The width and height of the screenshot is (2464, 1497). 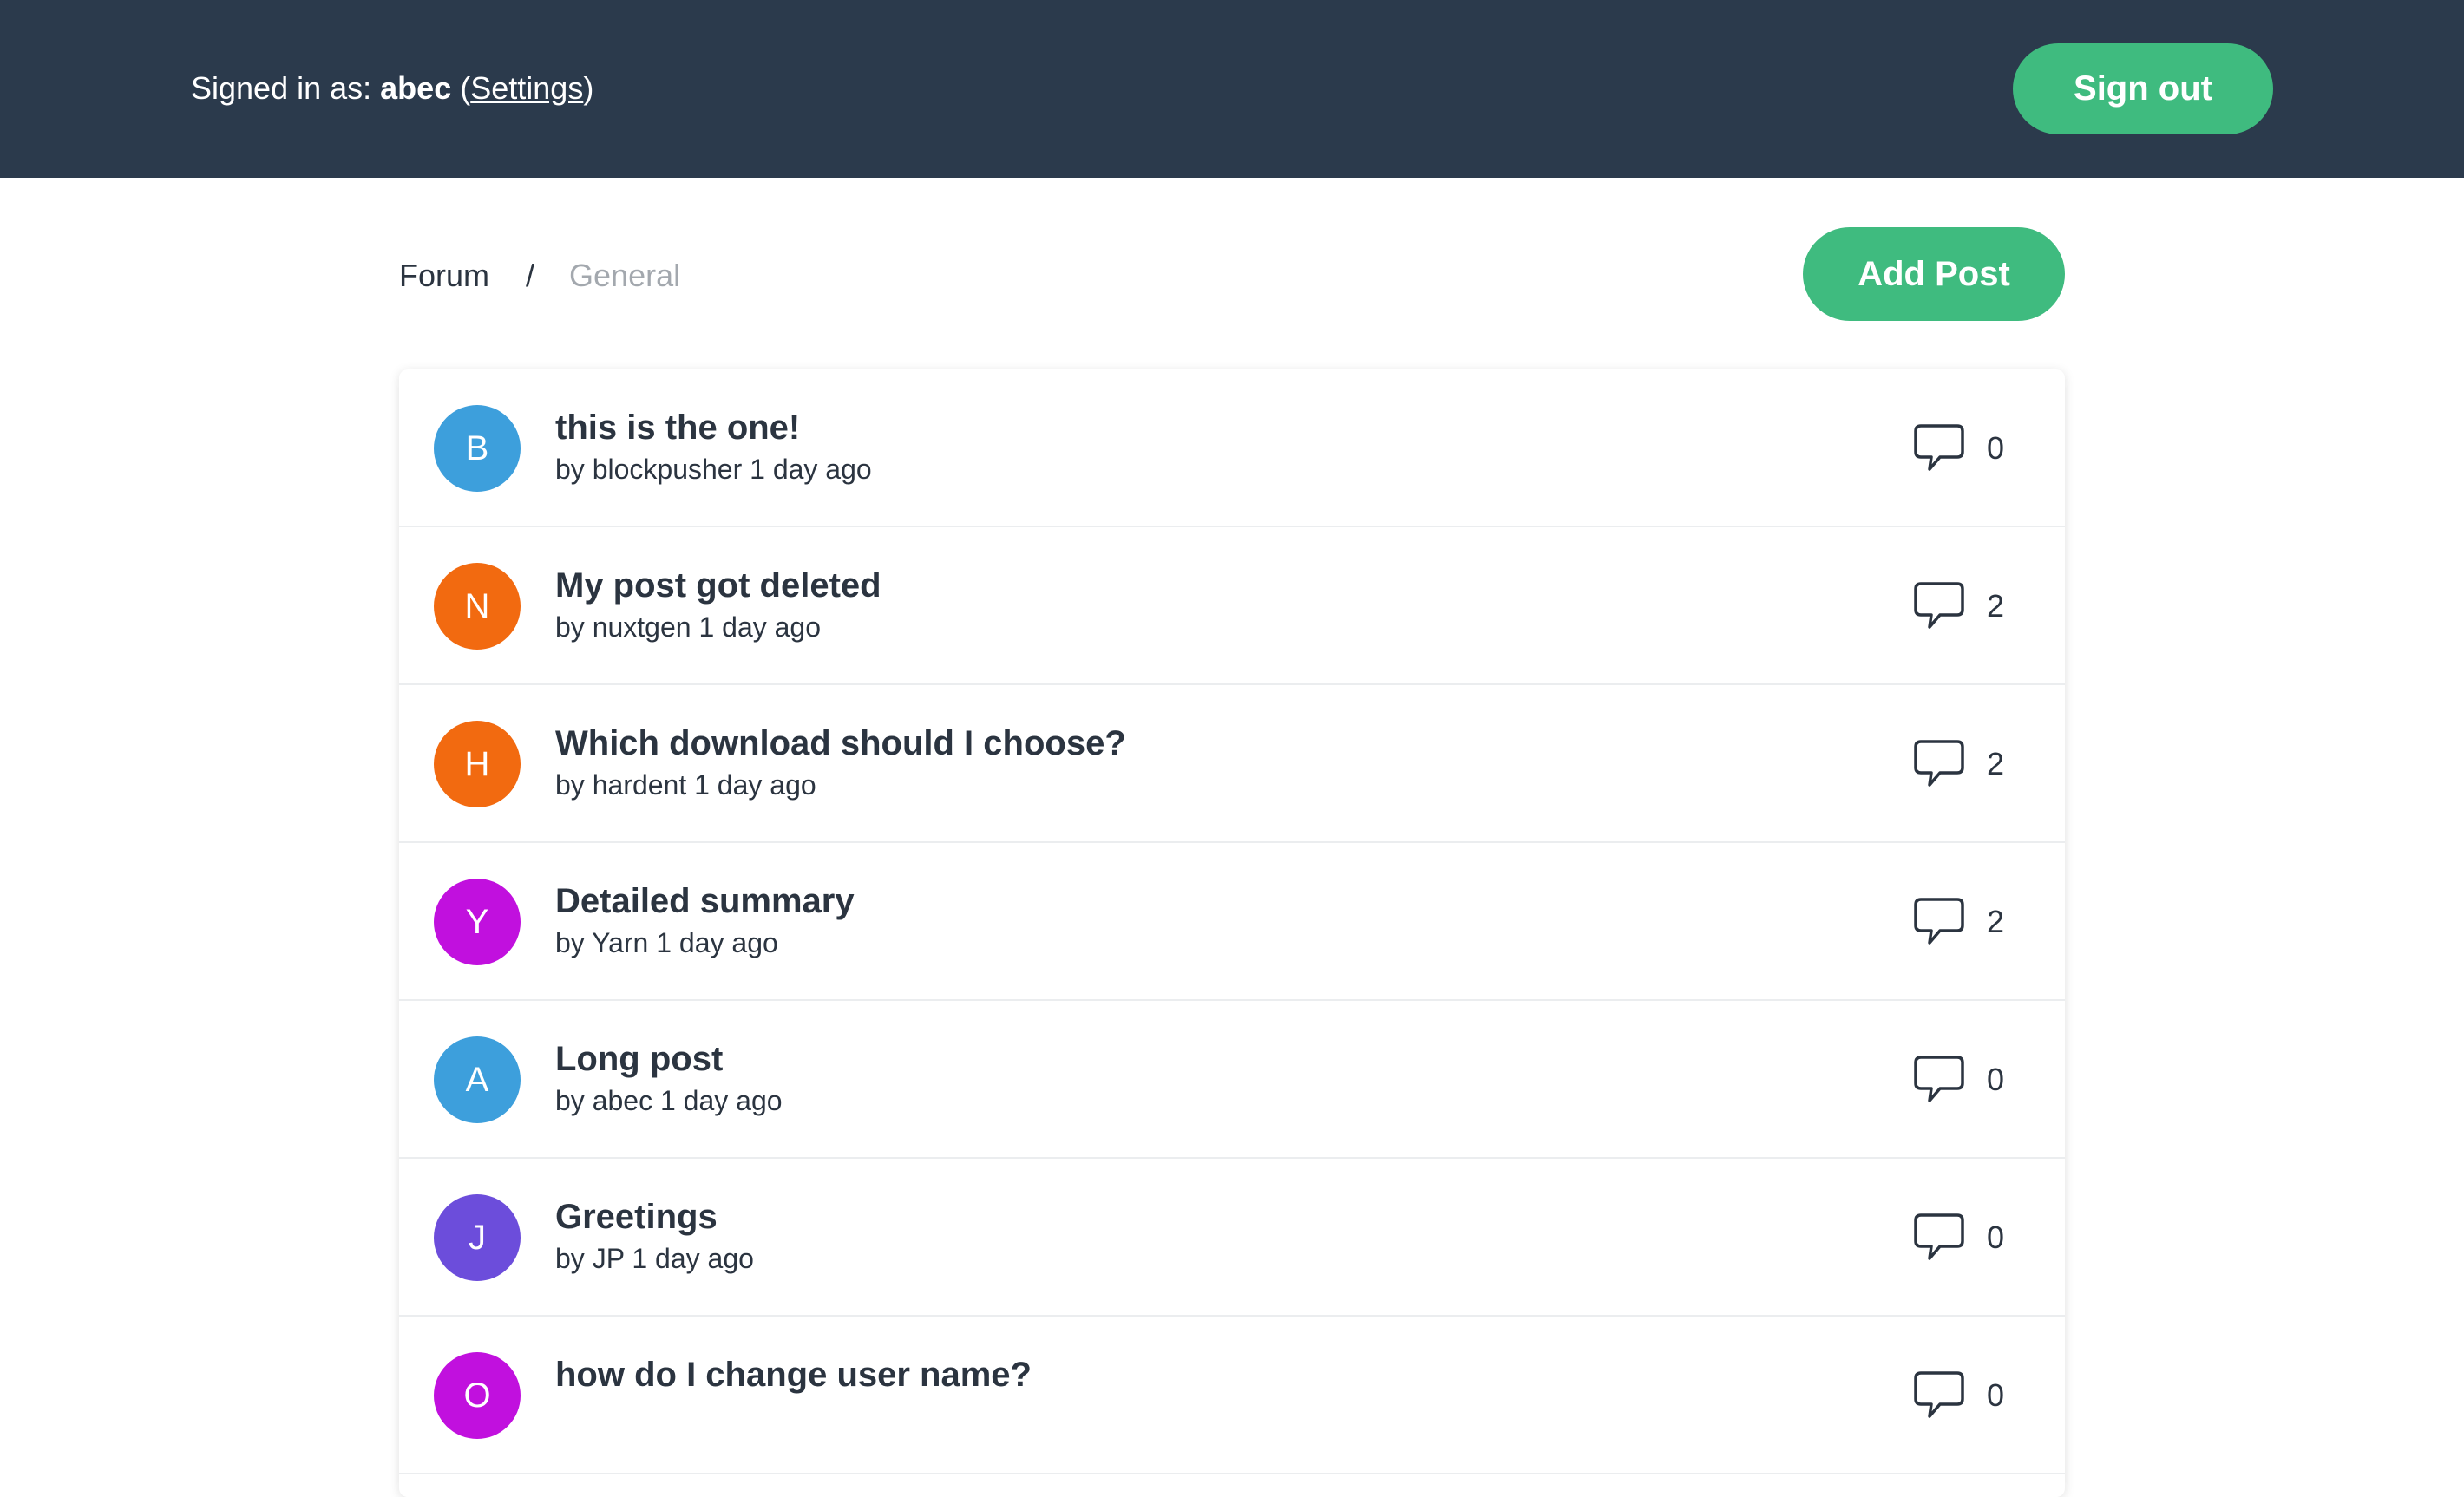 What do you see at coordinates (444, 275) in the screenshot?
I see `breadcrumb-forum-link: Forum` at bounding box center [444, 275].